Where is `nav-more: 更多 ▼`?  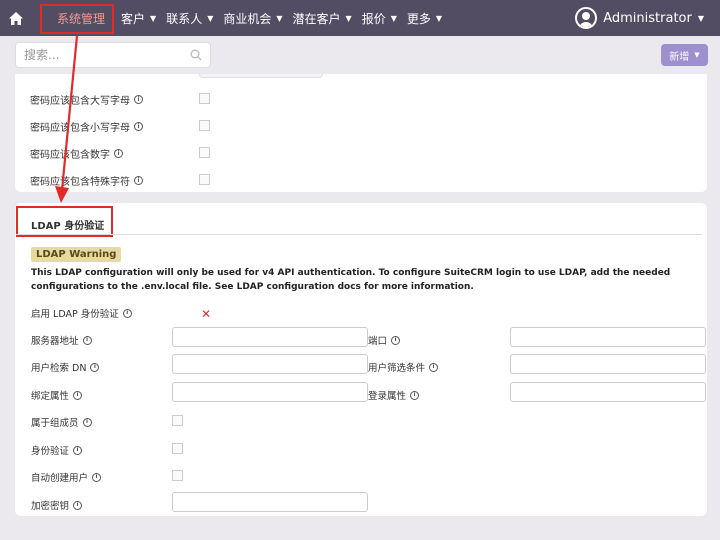
nav-more: 更多 ▼ is located at coordinates (424, 18).